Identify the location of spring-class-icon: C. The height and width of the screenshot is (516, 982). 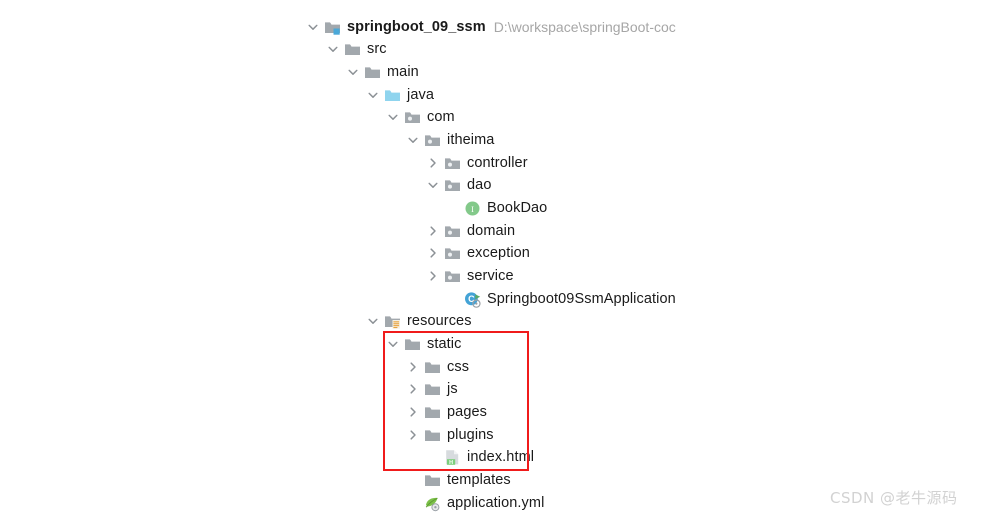
(472, 299).